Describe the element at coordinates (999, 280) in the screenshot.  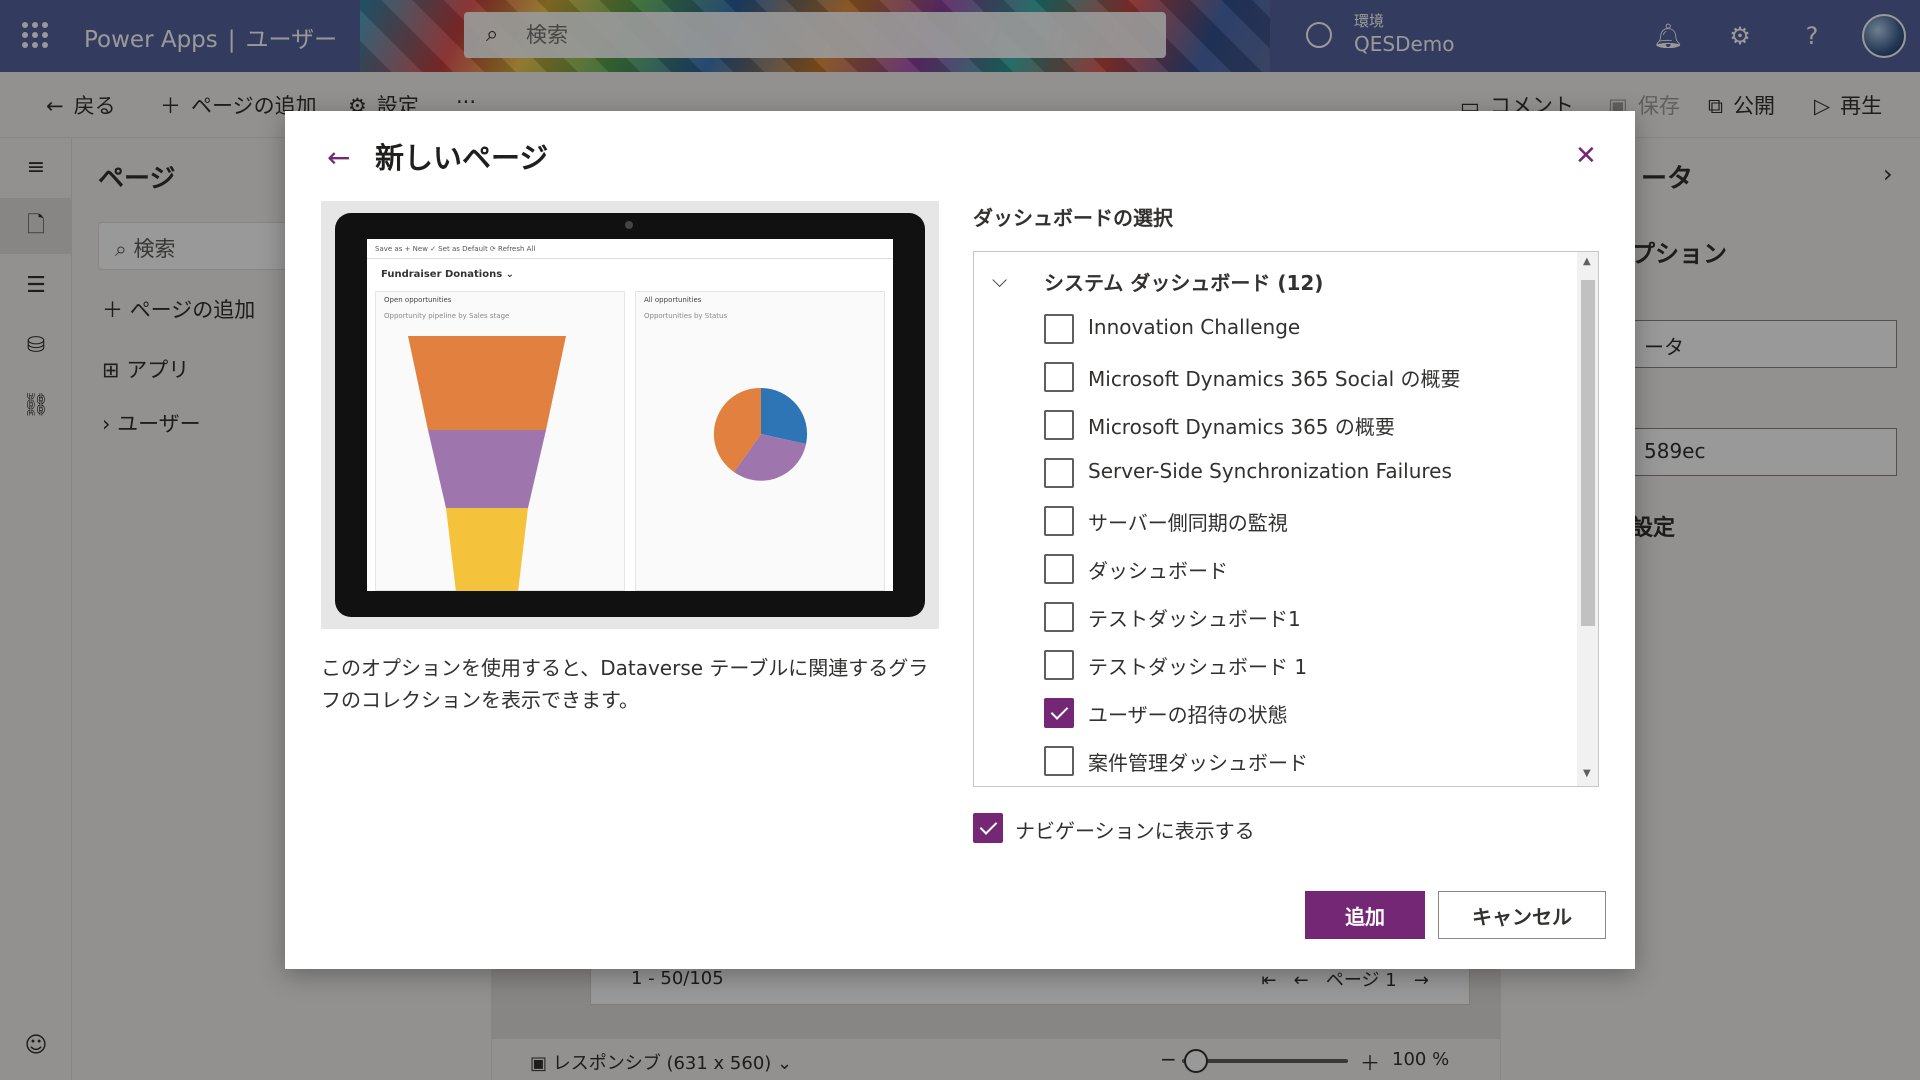
I see `chevron-down-icon: ⌵` at that location.